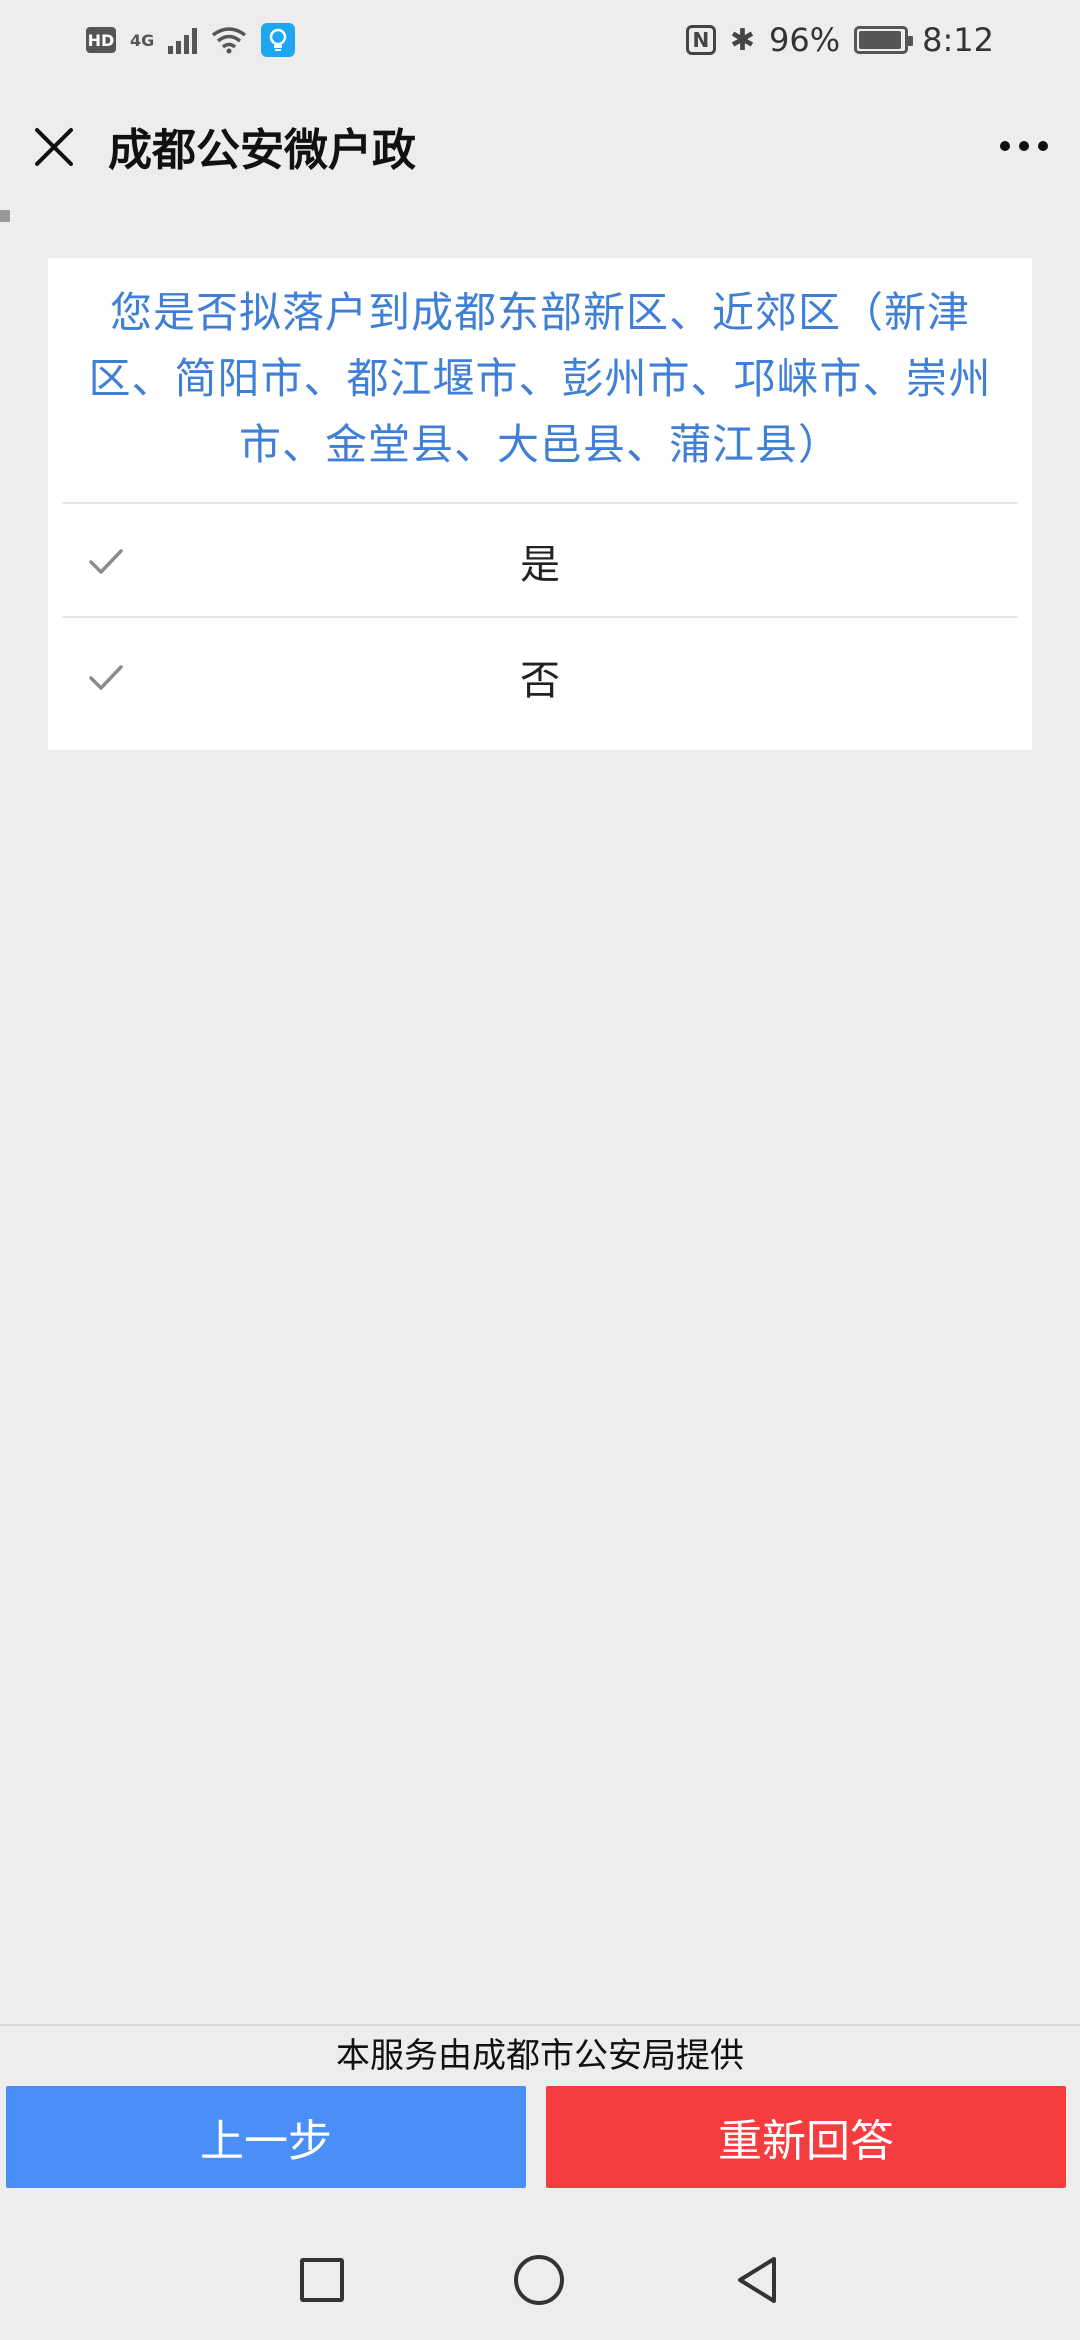 The height and width of the screenshot is (2340, 1080). Describe the element at coordinates (757, 2280) in the screenshot. I see `back-icon` at that location.